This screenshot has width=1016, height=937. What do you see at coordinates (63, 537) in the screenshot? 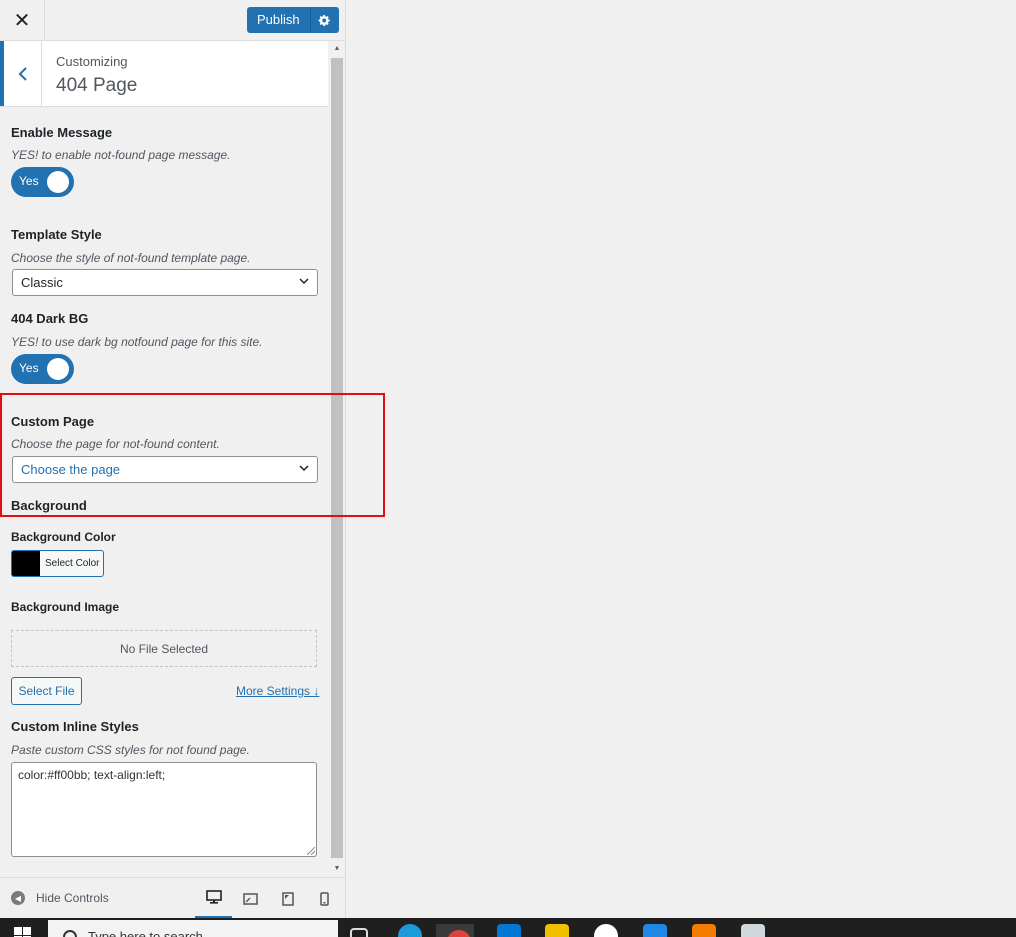
I see `background-color-label: Background Color` at bounding box center [63, 537].